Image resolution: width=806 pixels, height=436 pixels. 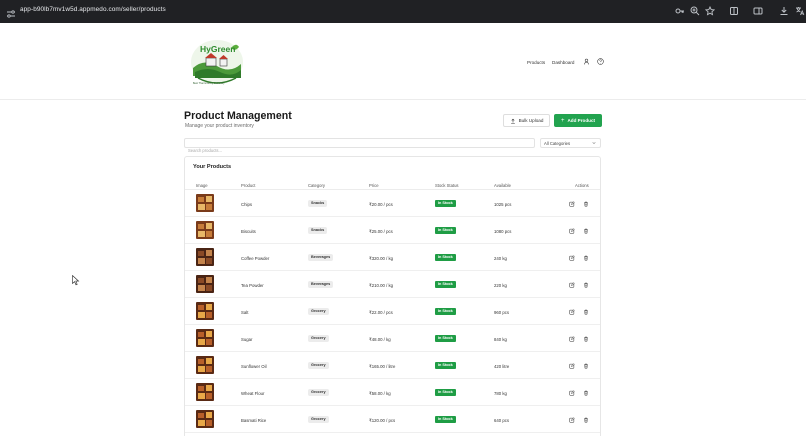 What do you see at coordinates (447, 185) in the screenshot?
I see `column-header-stock-status: Stock Status` at bounding box center [447, 185].